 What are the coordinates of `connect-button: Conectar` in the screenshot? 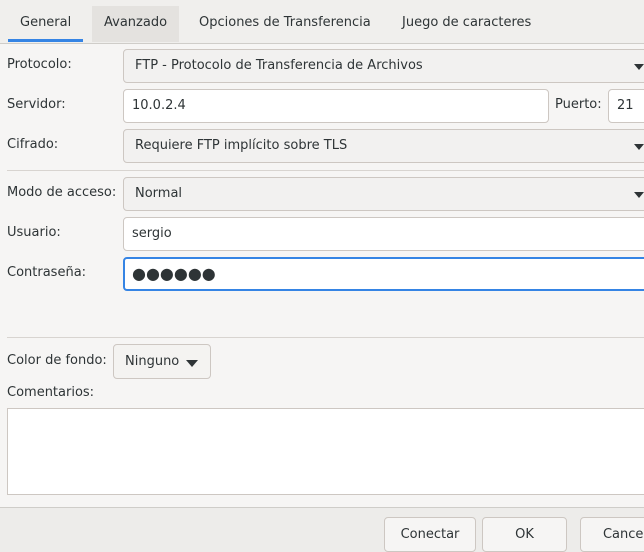 It's located at (430, 534).